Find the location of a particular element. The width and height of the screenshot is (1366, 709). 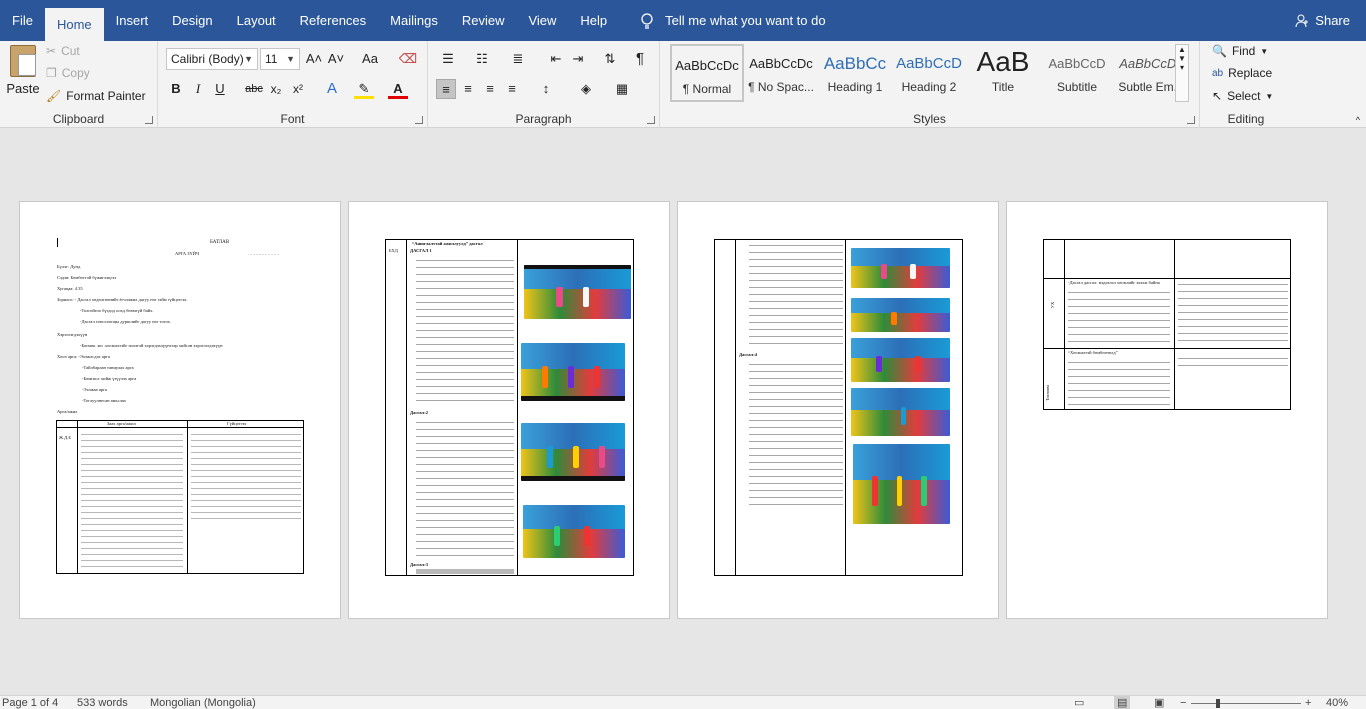

grow-font-button: A˄ is located at coordinates (314, 59).